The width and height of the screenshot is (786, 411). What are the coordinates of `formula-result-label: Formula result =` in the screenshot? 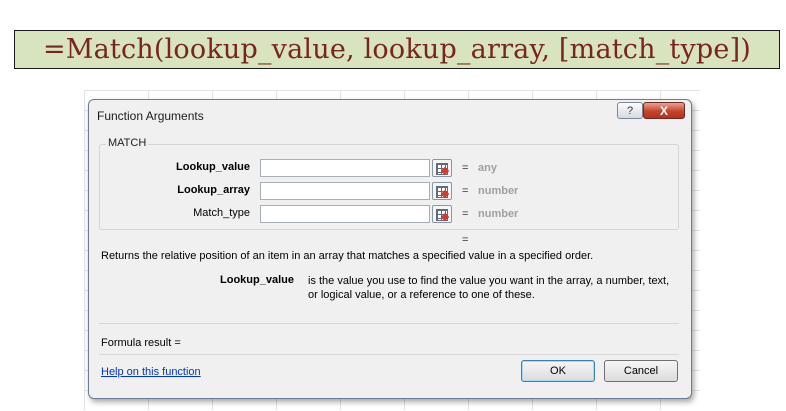 It's located at (141, 343).